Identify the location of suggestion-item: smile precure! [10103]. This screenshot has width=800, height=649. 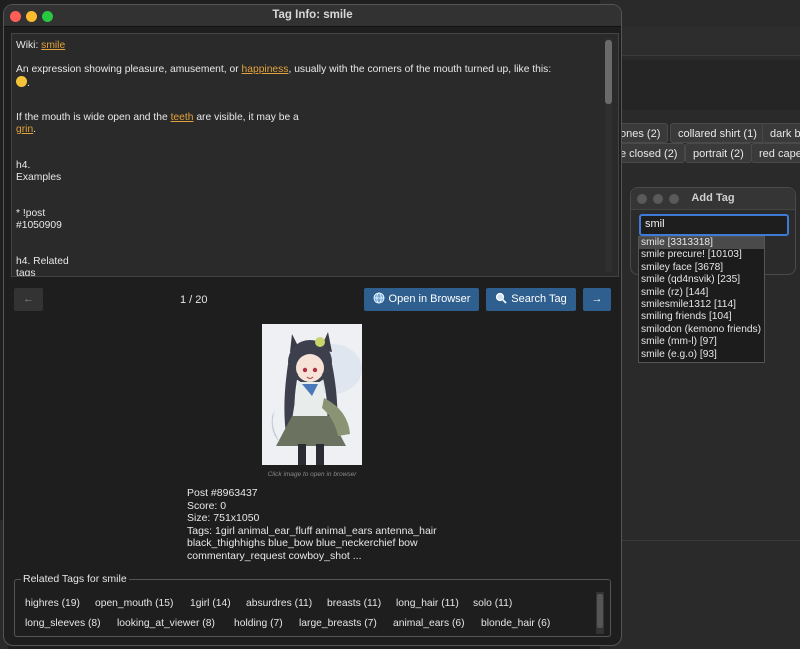
(701, 255).